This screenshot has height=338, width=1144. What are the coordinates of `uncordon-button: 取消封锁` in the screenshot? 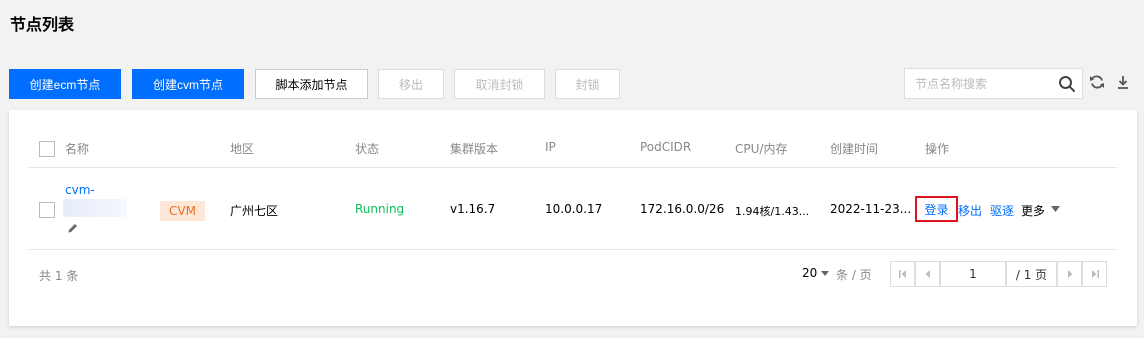 It's located at (499, 84).